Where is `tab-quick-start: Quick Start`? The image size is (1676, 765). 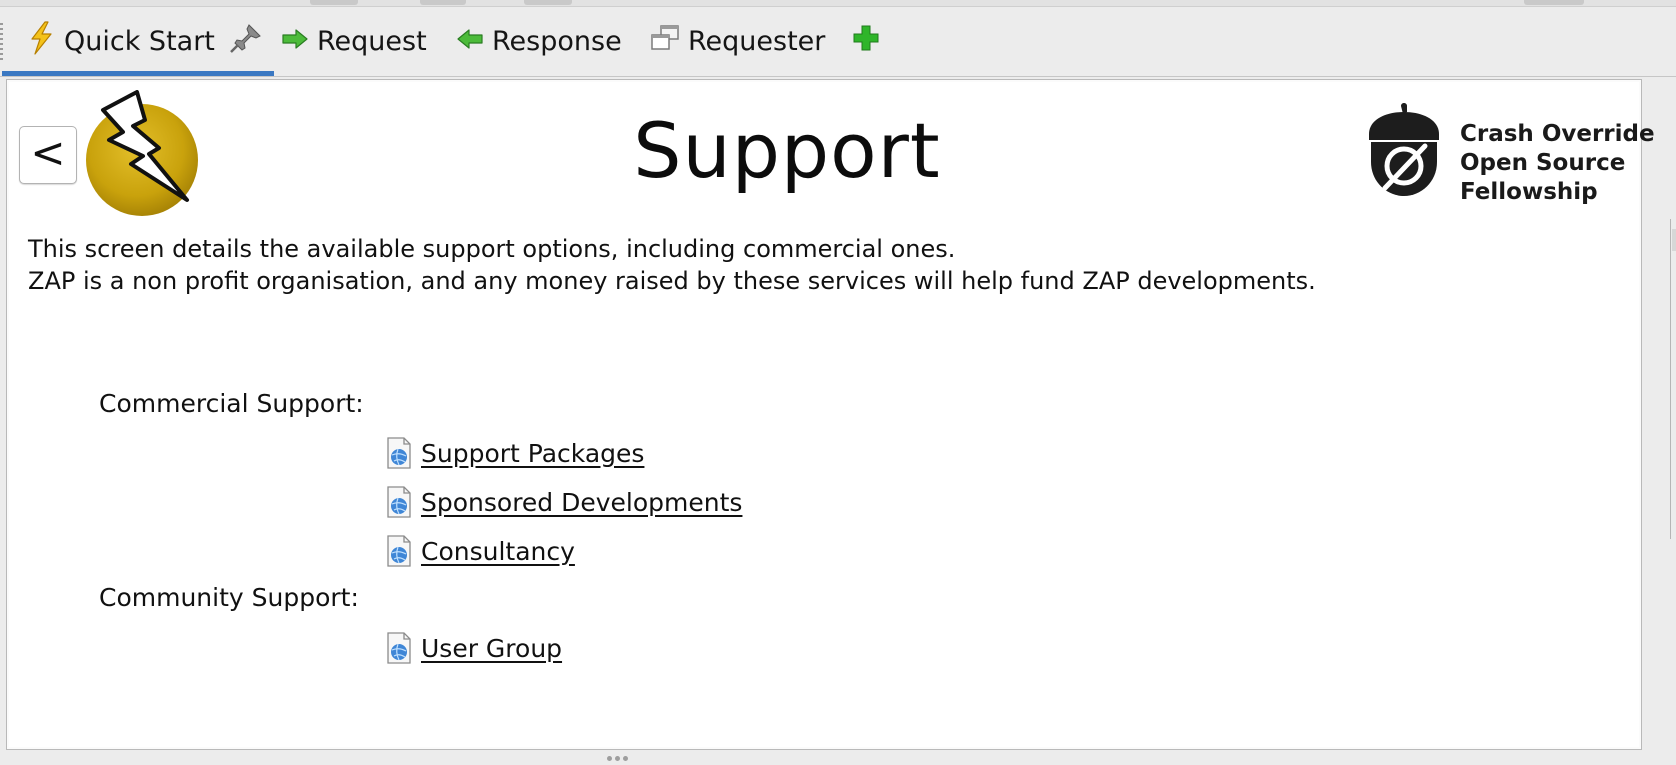 tab-quick-start: Quick Start is located at coordinates (138, 41).